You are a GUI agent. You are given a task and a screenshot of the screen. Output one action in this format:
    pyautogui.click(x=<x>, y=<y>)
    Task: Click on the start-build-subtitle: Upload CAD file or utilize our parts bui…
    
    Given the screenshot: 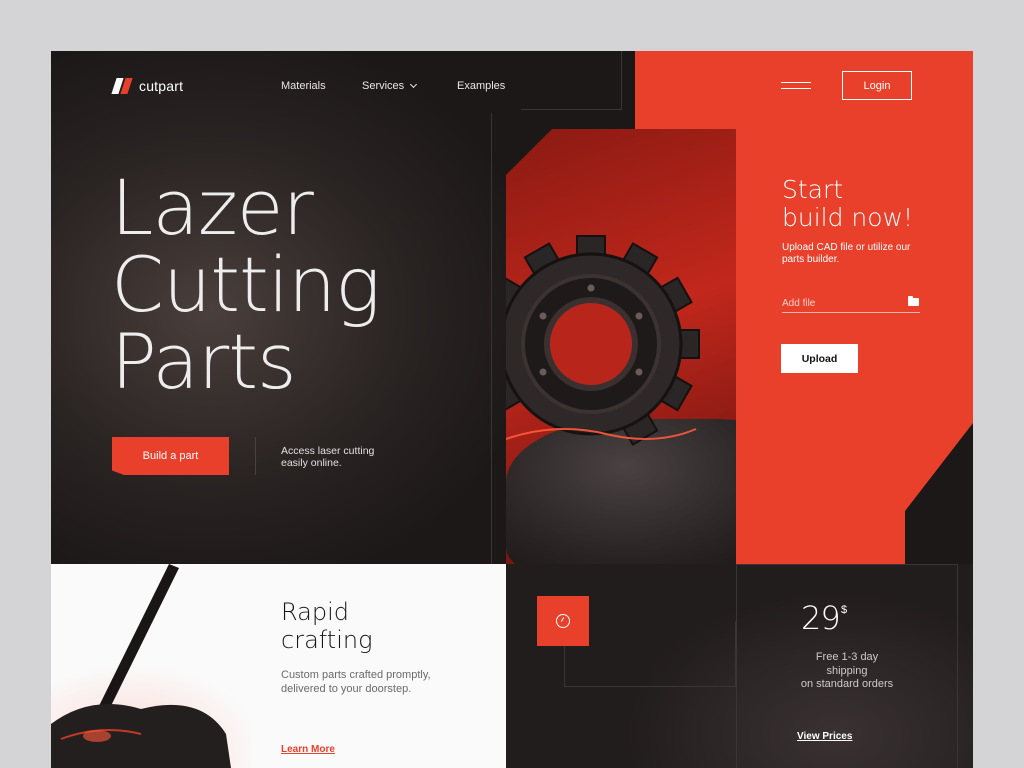 What is the action you would take?
    pyautogui.click(x=846, y=253)
    